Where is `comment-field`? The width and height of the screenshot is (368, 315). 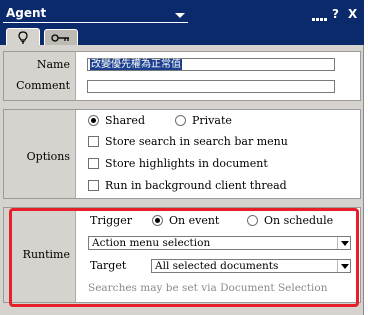 comment-field is located at coordinates (211, 86).